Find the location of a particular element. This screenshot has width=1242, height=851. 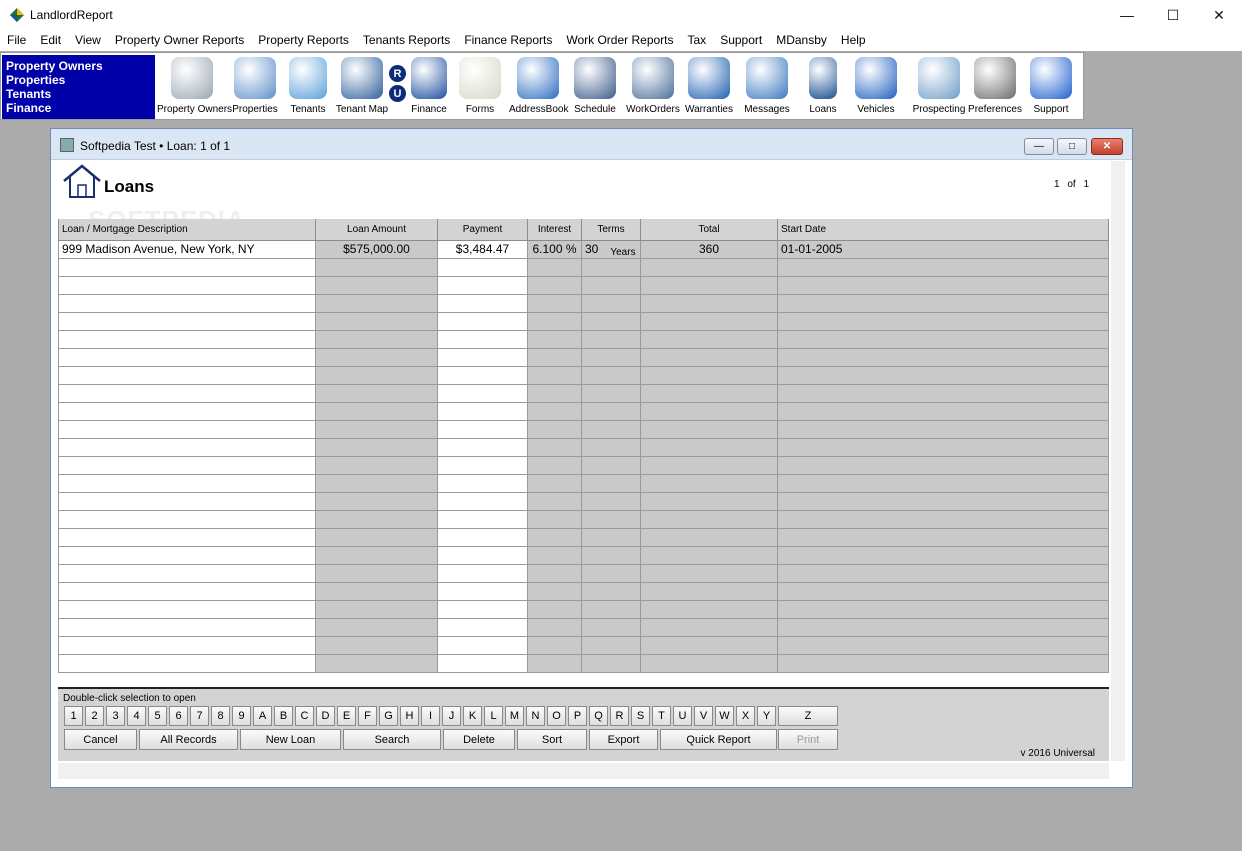

key-m: M is located at coordinates (514, 716).